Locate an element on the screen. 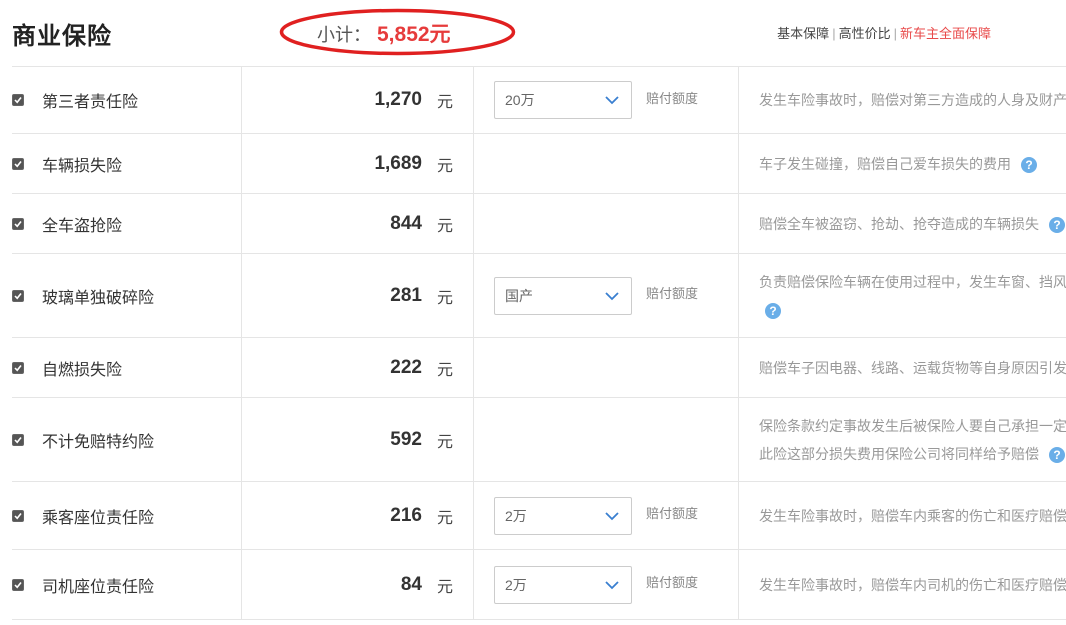 This screenshot has width=1066, height=625. table-row: 自燃损失险 222 元 赔偿车子因电器、线路、运载货物等自身原因引发 is located at coordinates (539, 367).